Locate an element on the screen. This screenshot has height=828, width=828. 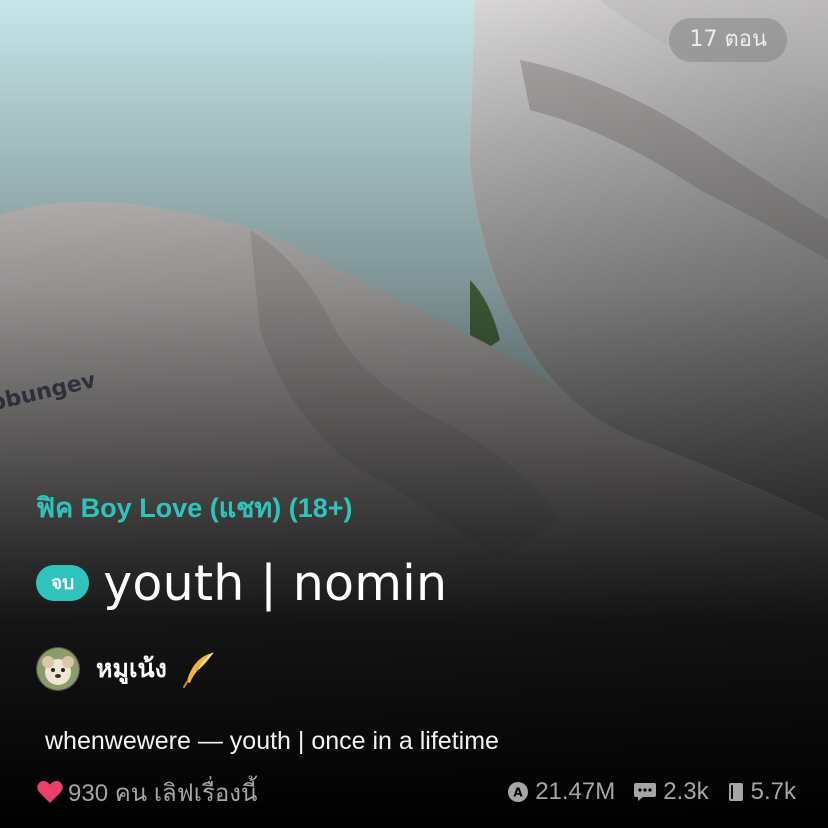
heart-icon is located at coordinates (50, 792).